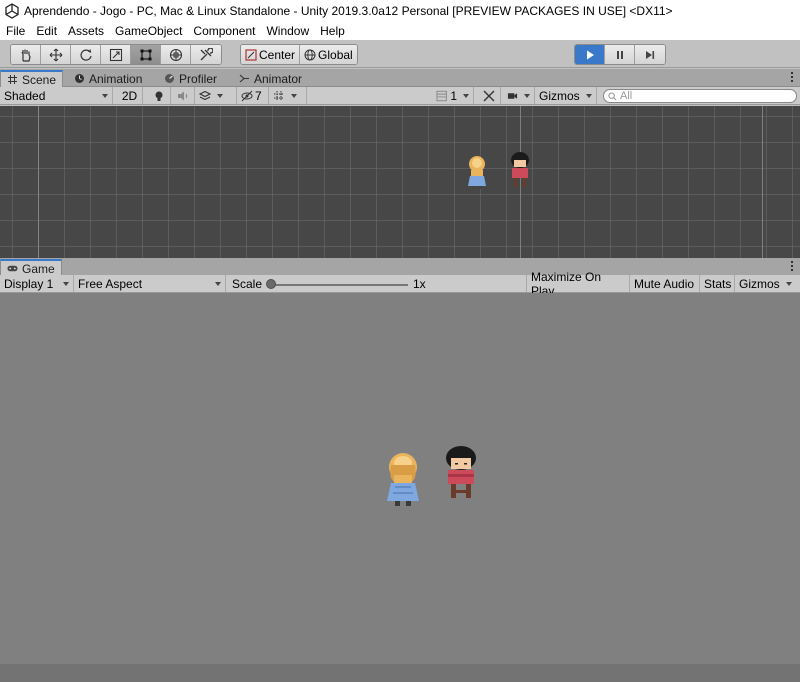  I want to click on hand-tool-button, so click(26, 54).